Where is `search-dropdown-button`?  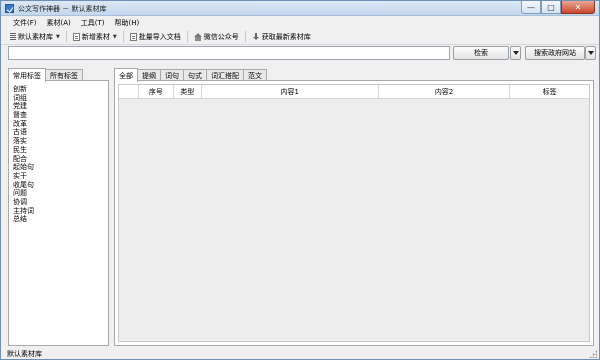
search-dropdown-button is located at coordinates (515, 53).